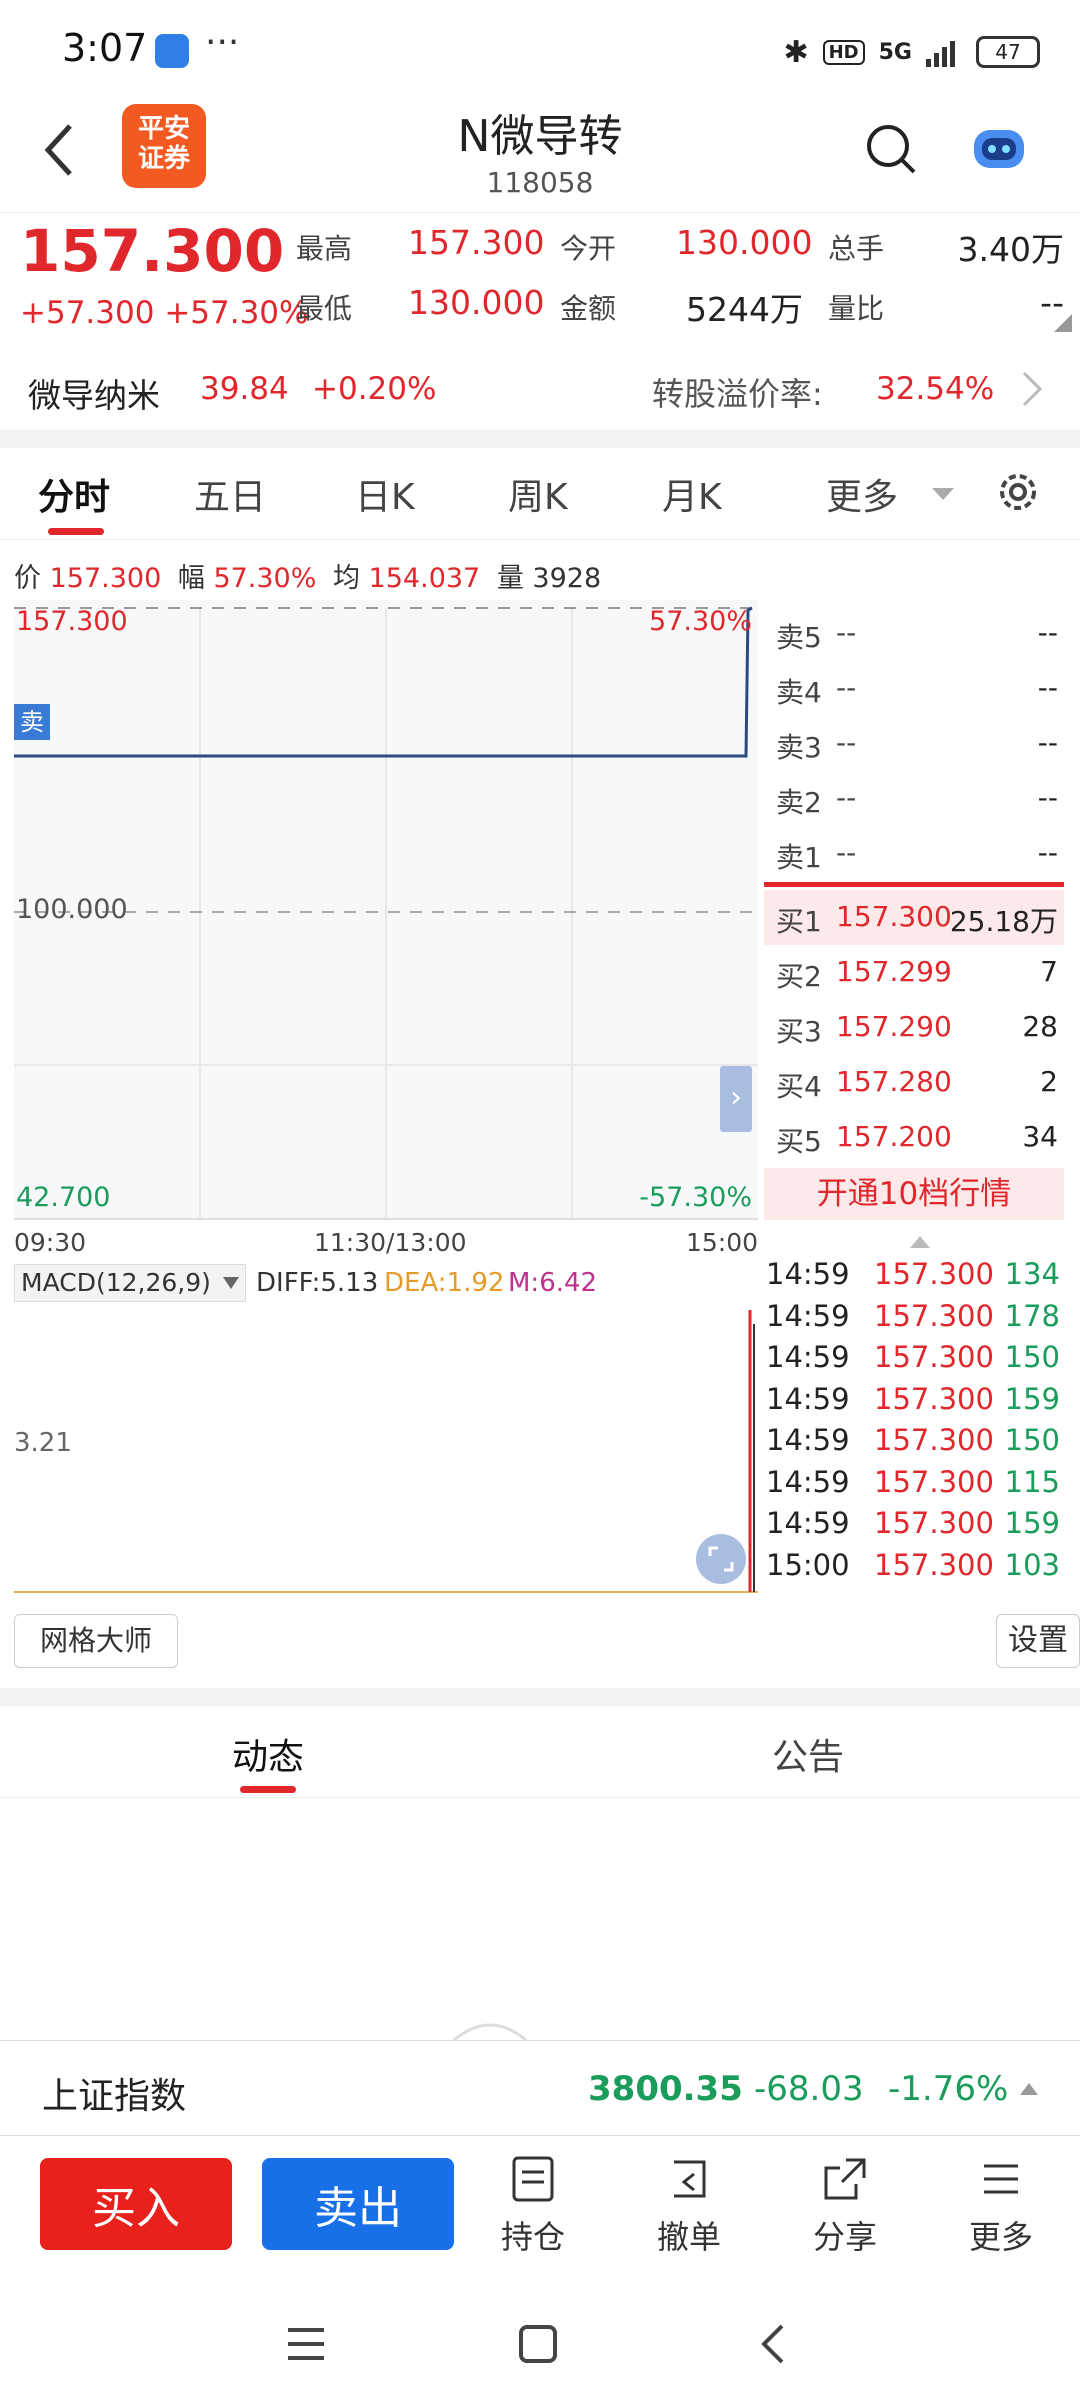 The height and width of the screenshot is (2400, 1080). Describe the element at coordinates (538, 494) in the screenshot. I see `tab-weekly-k: 周K` at that location.